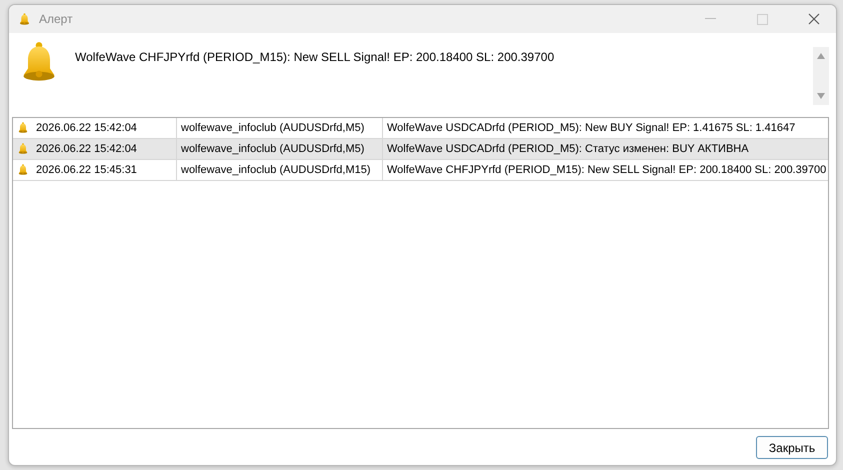 The height and width of the screenshot is (470, 843). What do you see at coordinates (568, 149) in the screenshot?
I see `message-cell: WolfeWave USDCADrfd (PERIOD_M5): Статус изменен: BUY АКТИВНА` at bounding box center [568, 149].